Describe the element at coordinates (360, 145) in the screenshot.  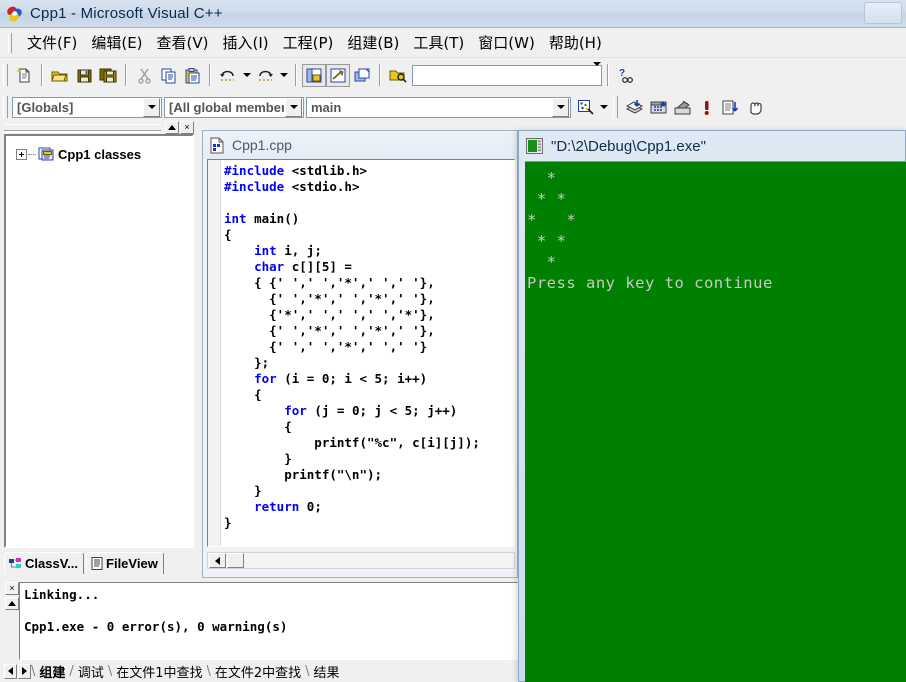
I see `editor-caption: Cpp1.cpp` at that location.